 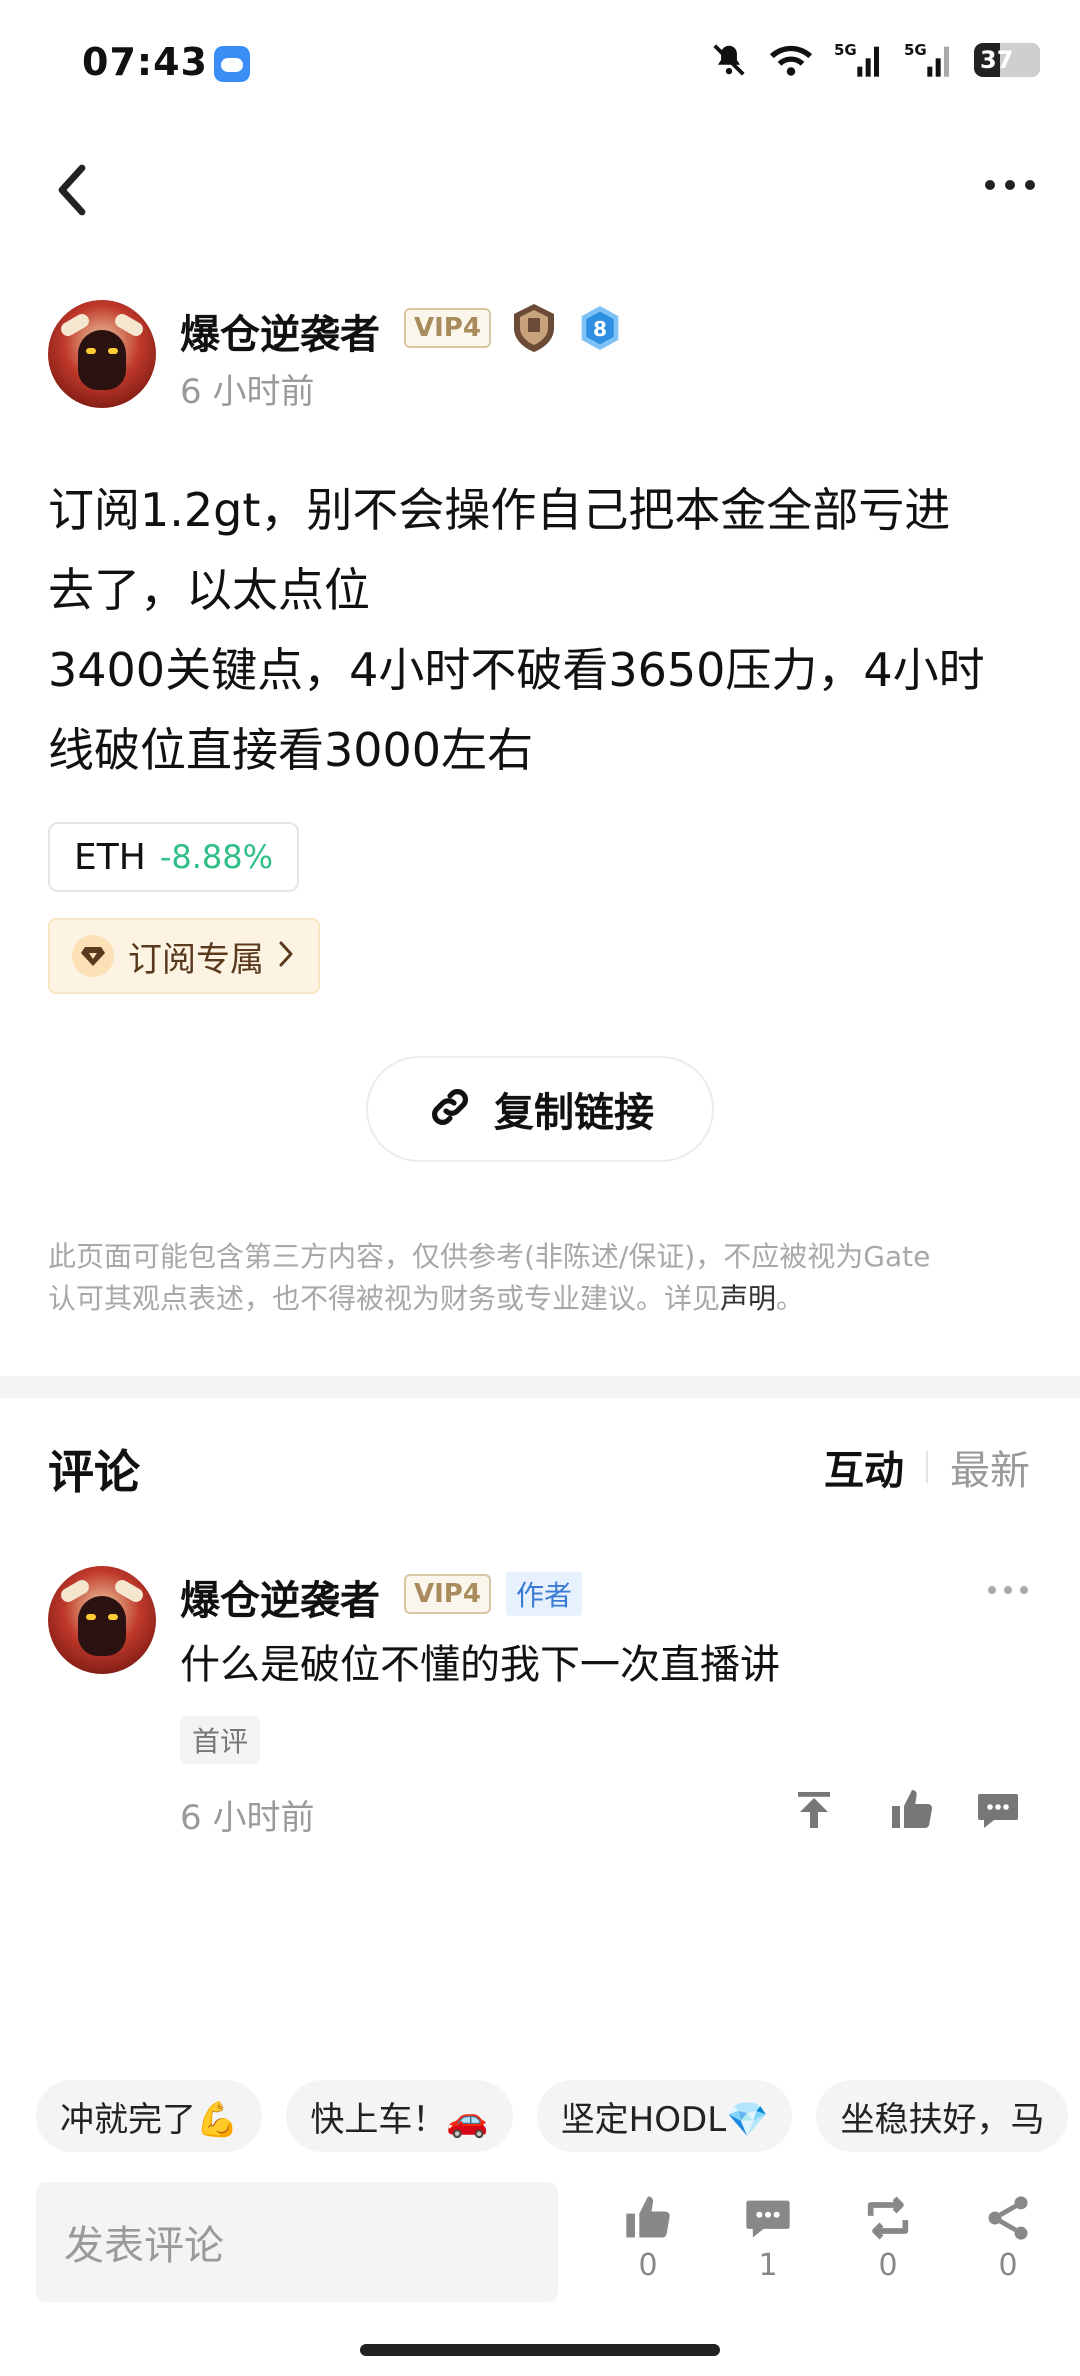 What do you see at coordinates (791, 60) in the screenshot?
I see `wifi-icon` at bounding box center [791, 60].